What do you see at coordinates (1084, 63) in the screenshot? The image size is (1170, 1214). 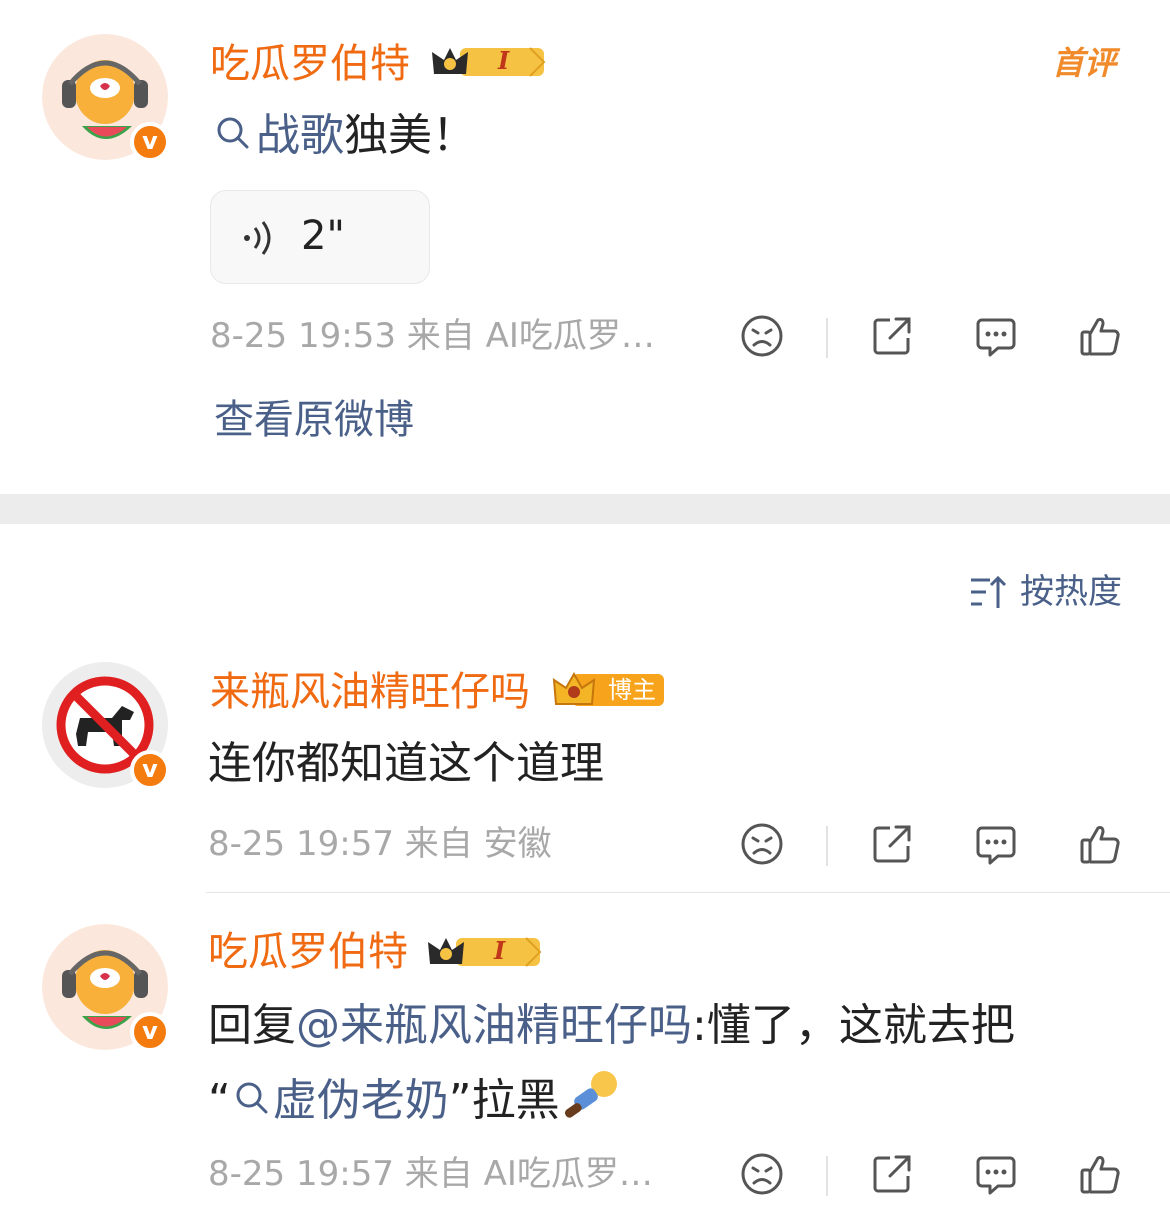 I see `first-comment-badge: 首评` at bounding box center [1084, 63].